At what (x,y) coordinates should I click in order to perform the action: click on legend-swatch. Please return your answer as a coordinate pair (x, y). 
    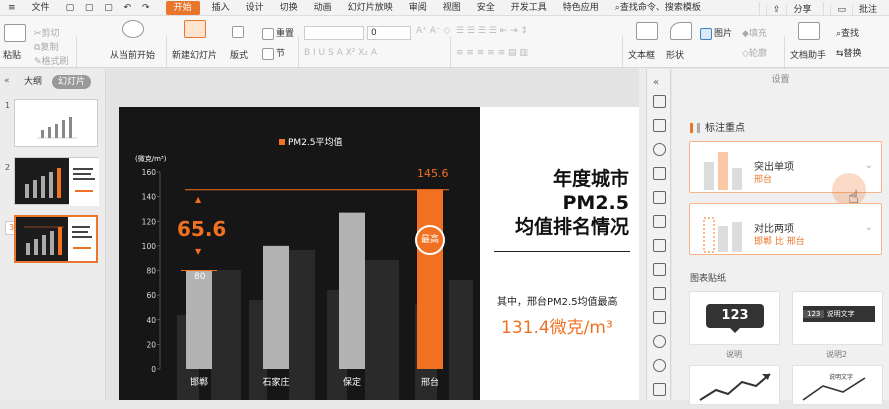
    Looking at the image, I should click on (282, 142).